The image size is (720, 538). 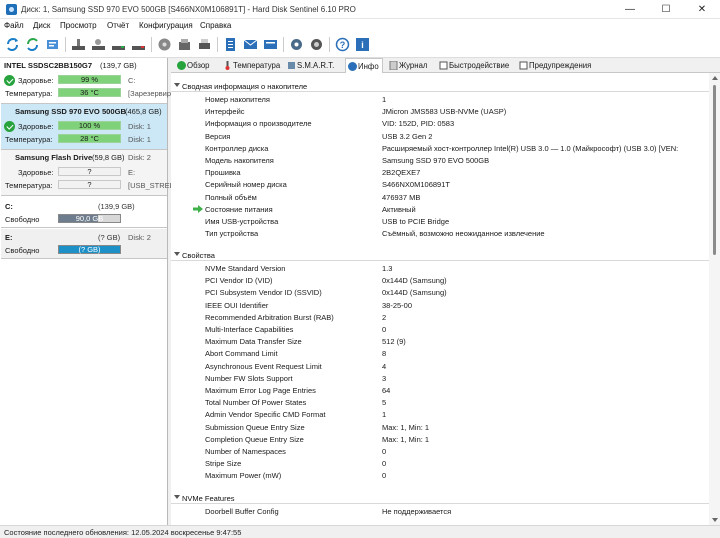 I want to click on vertical-scrollbar, so click(x=714, y=299).